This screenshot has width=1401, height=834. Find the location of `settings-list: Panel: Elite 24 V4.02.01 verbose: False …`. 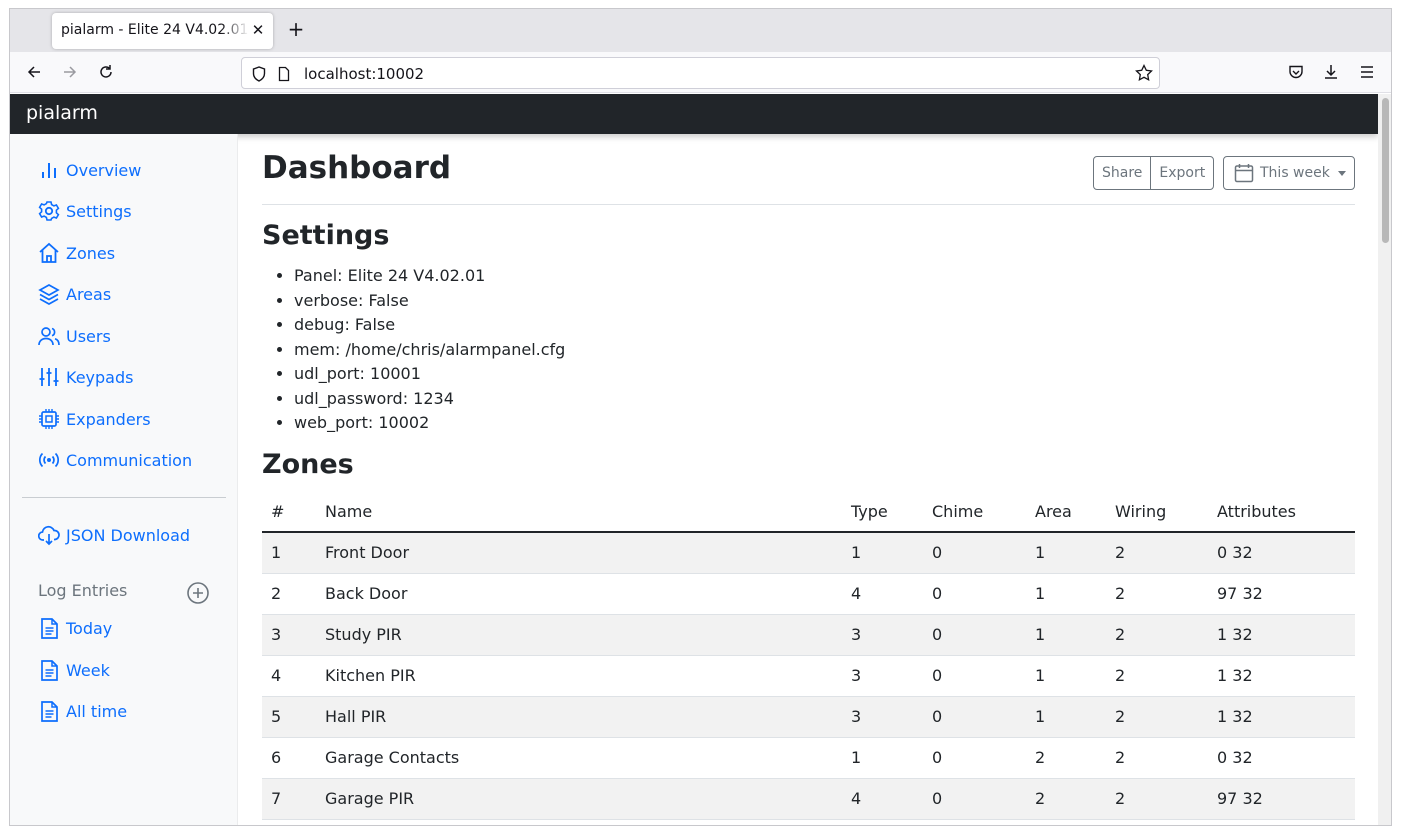

settings-list: Panel: Elite 24 V4.02.01 verbose: False … is located at coordinates (429, 350).